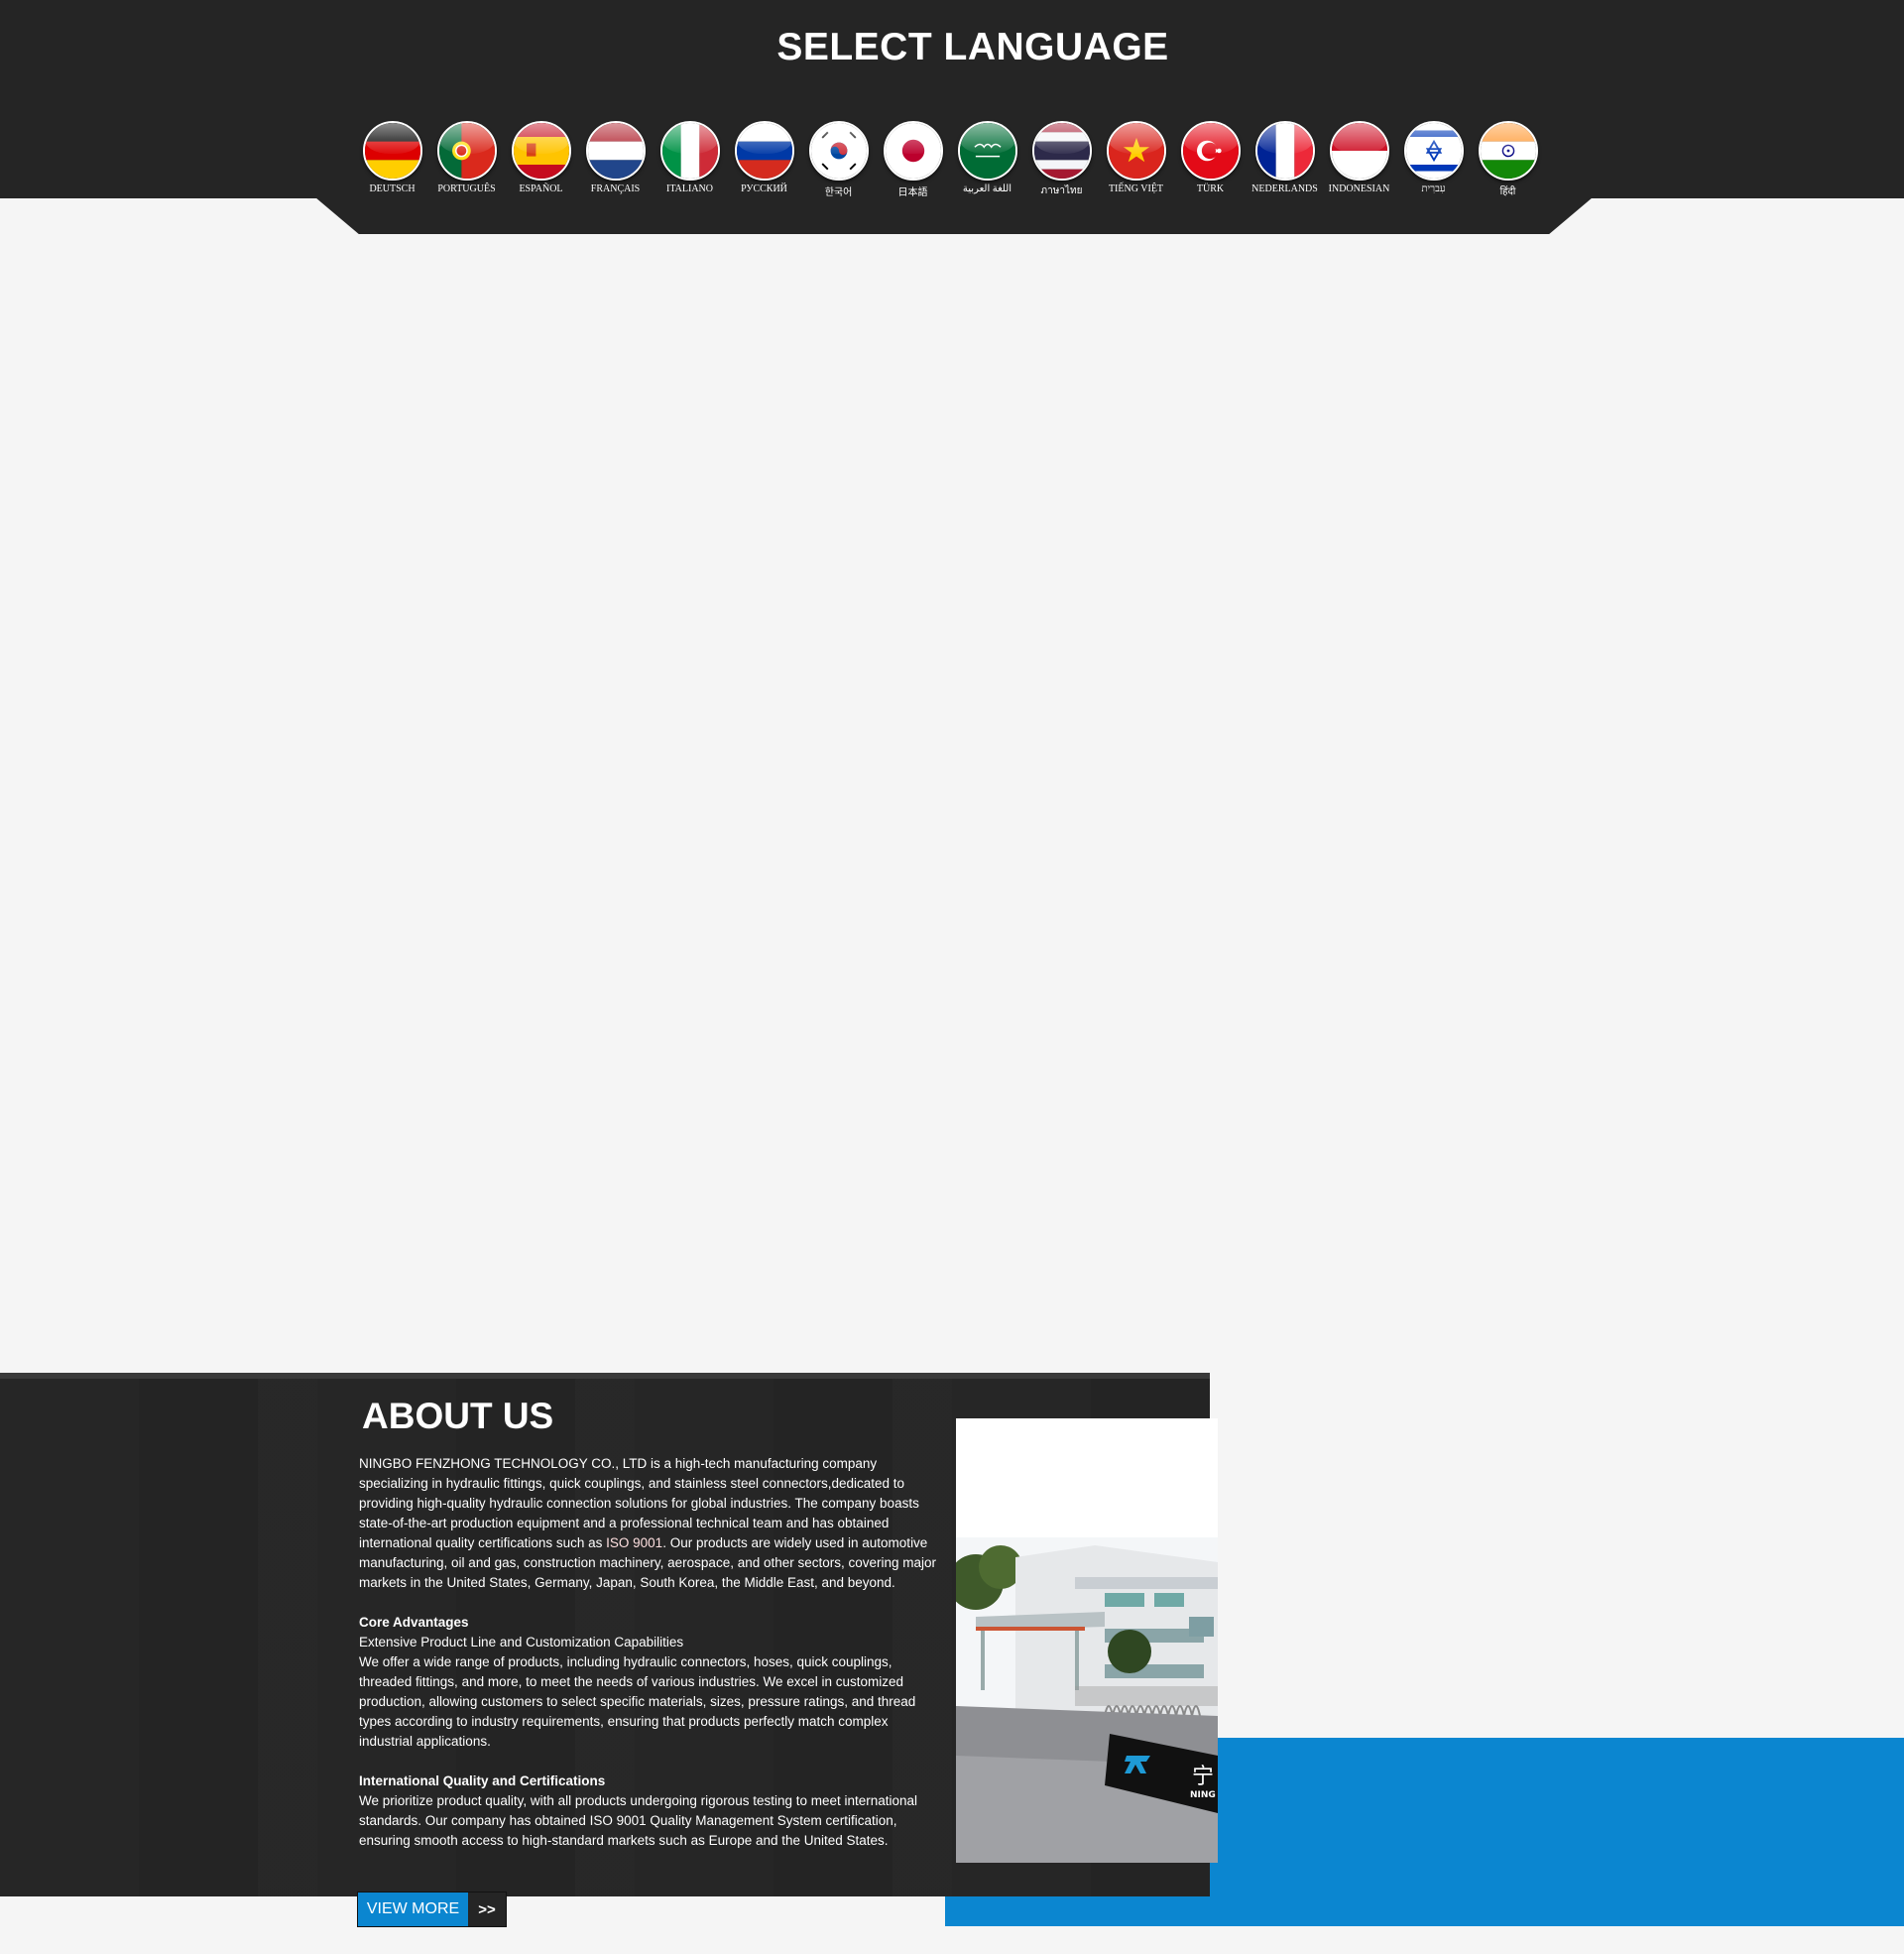 This screenshot has height=1954, width=1904. I want to click on language-item-deutsch: DEUTSCH, so click(392, 160).